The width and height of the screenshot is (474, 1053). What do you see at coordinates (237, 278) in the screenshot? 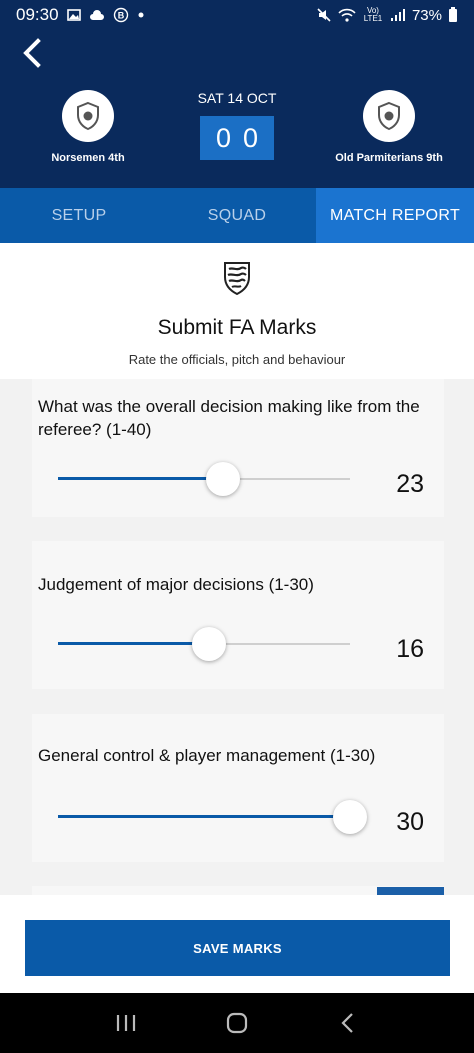
I see `fa-logo` at bounding box center [237, 278].